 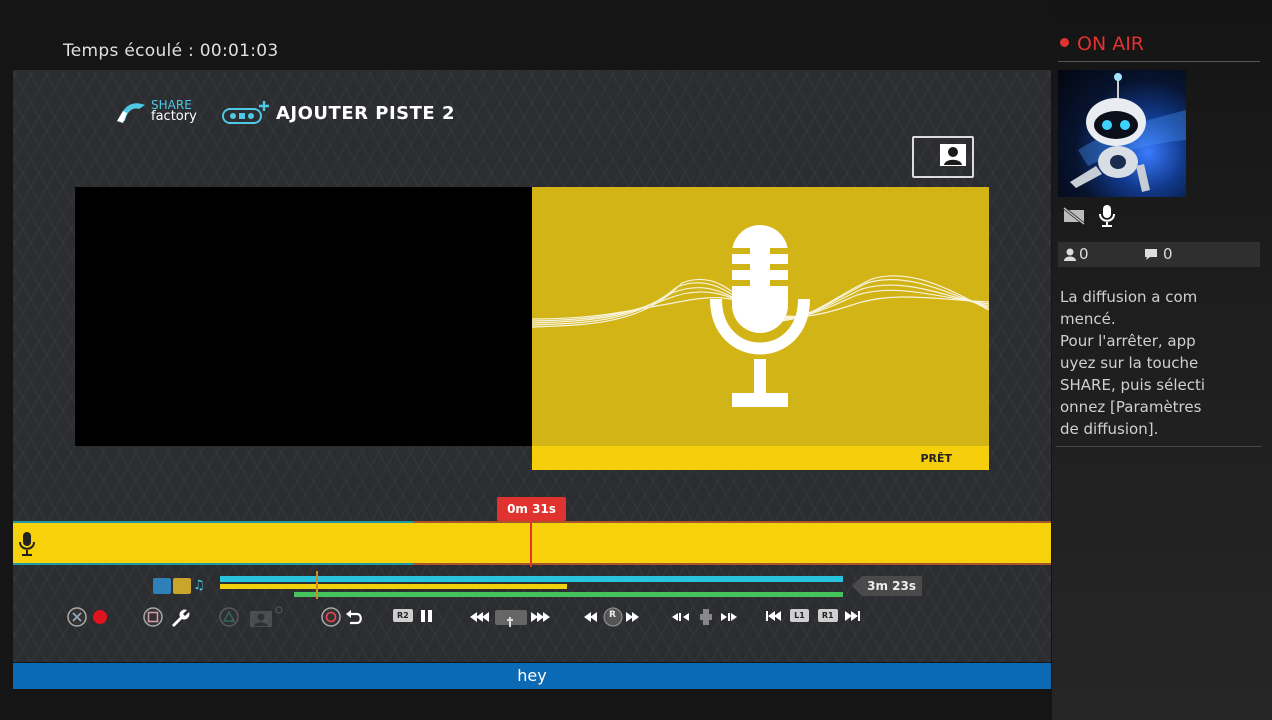 What do you see at coordinates (852, 615) in the screenshot?
I see `skip-forward-icon` at bounding box center [852, 615].